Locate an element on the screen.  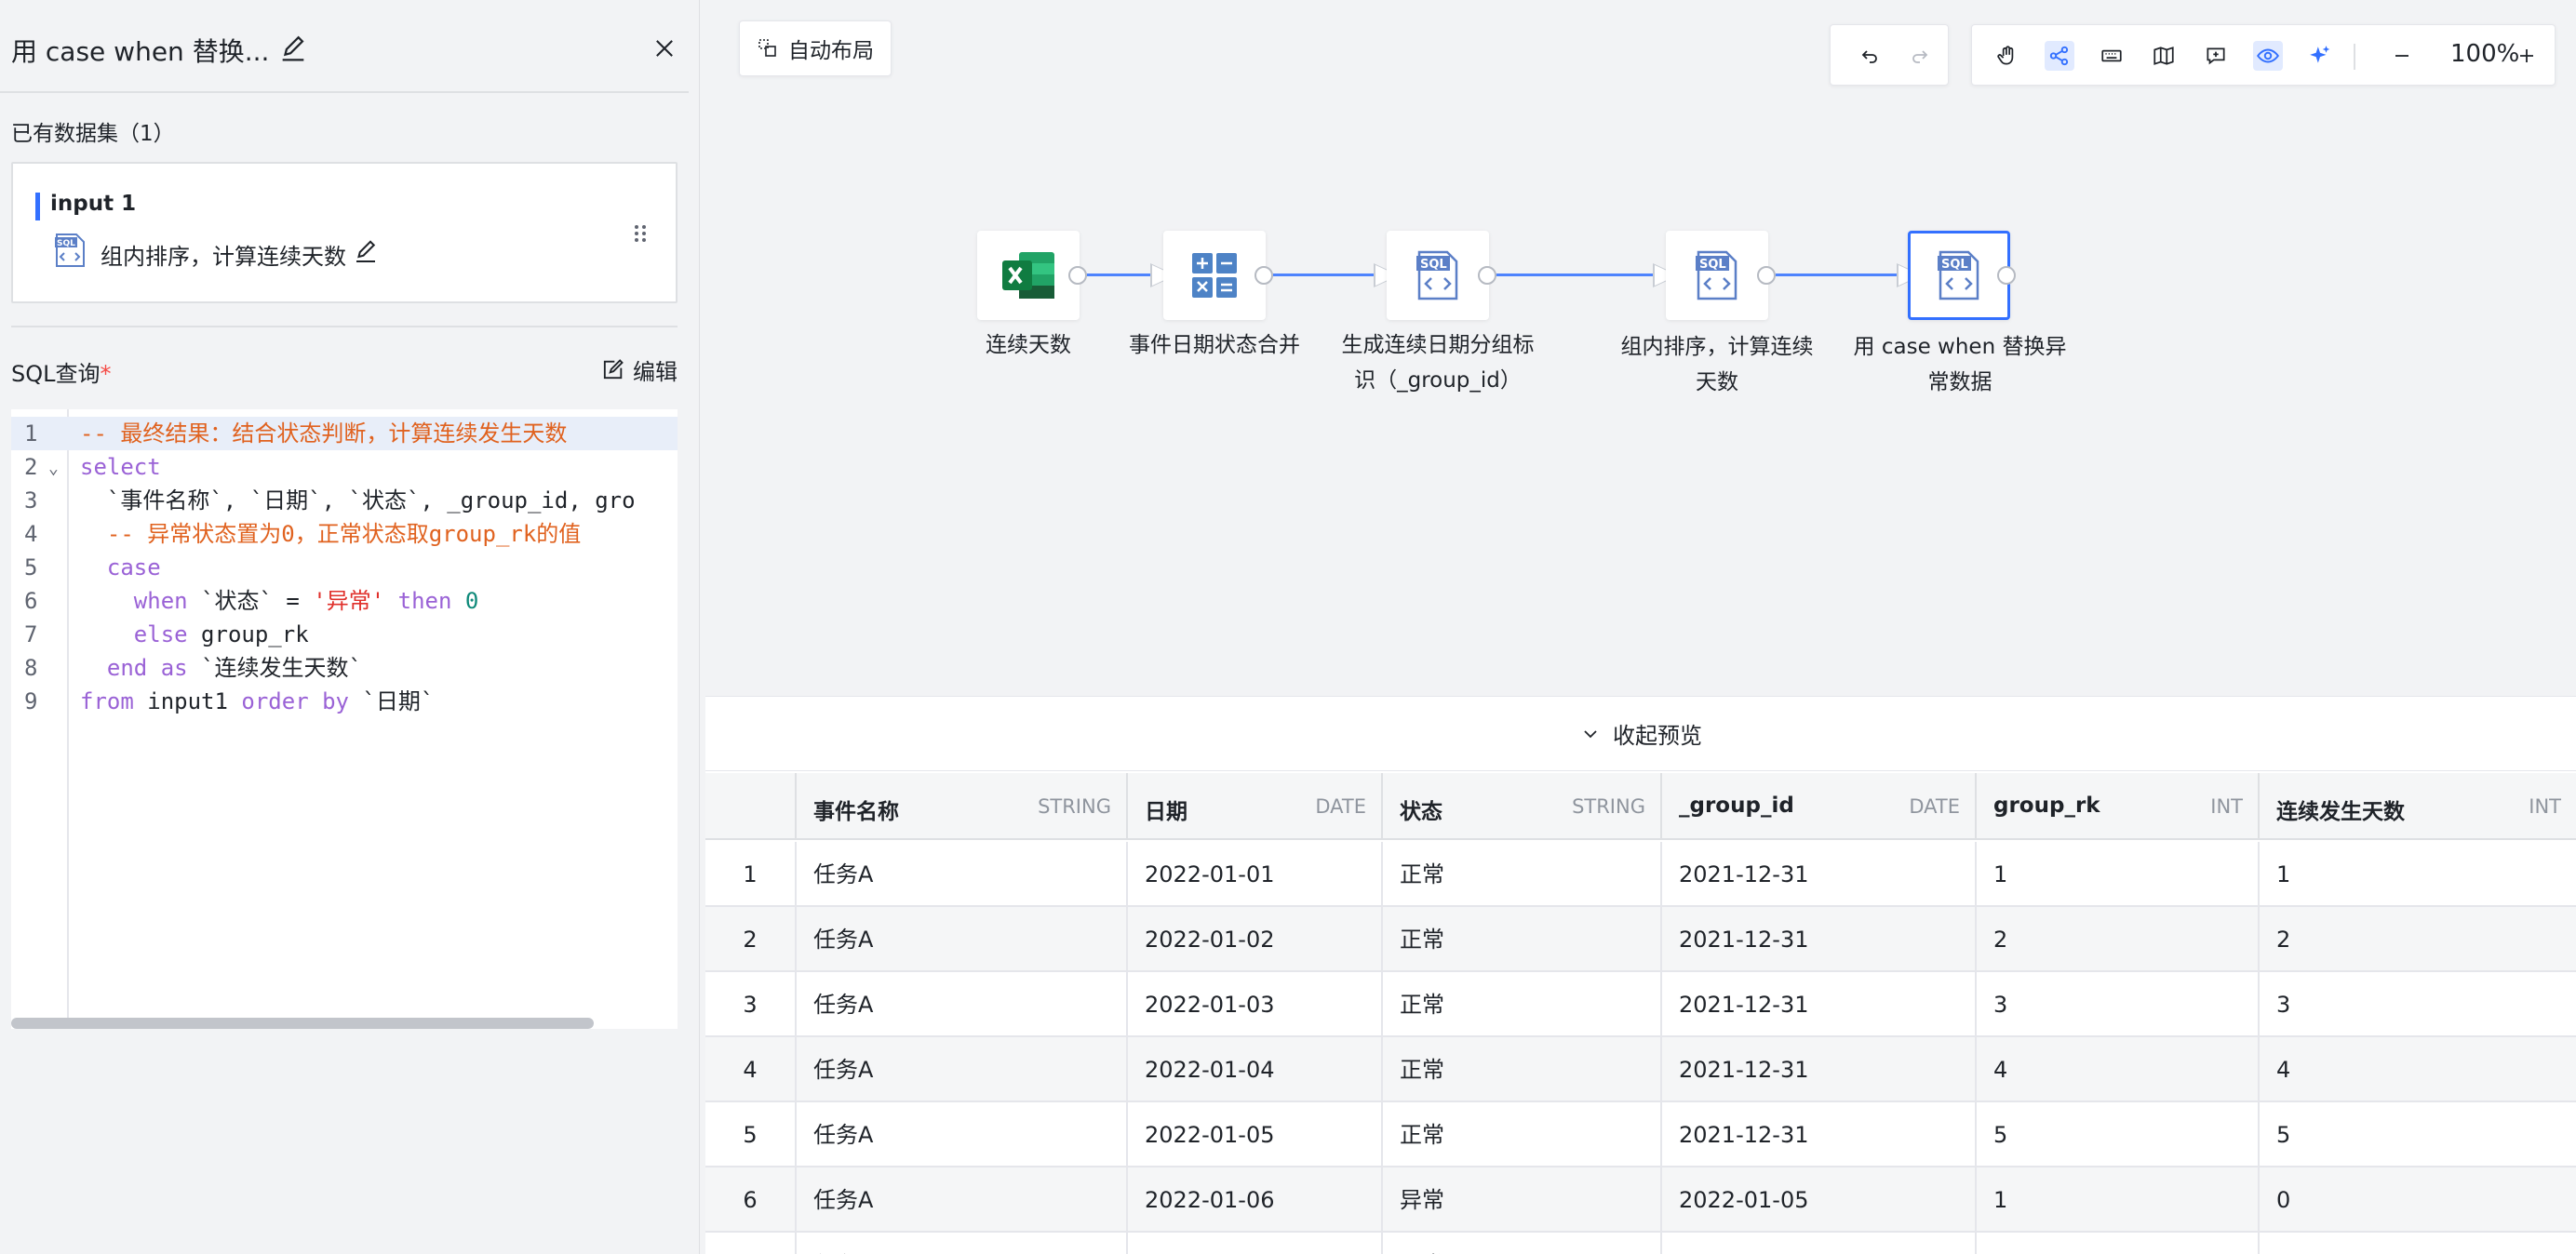
minimap-button is located at coordinates (2164, 56).